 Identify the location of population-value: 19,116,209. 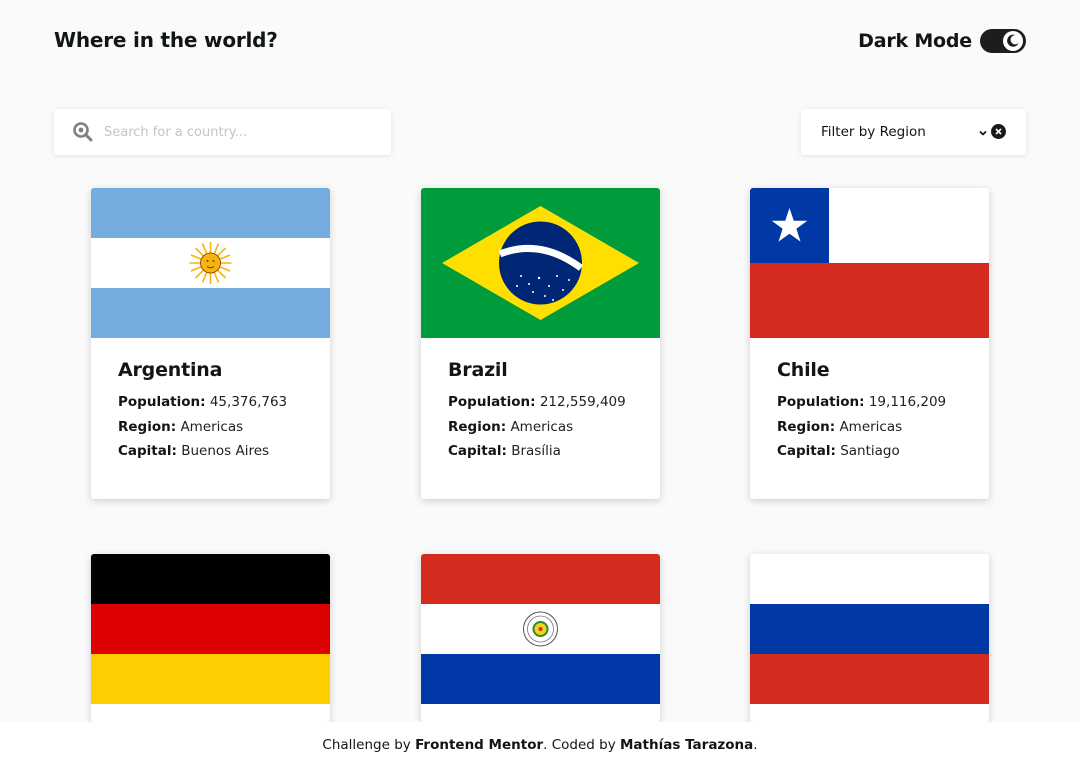
(907, 402).